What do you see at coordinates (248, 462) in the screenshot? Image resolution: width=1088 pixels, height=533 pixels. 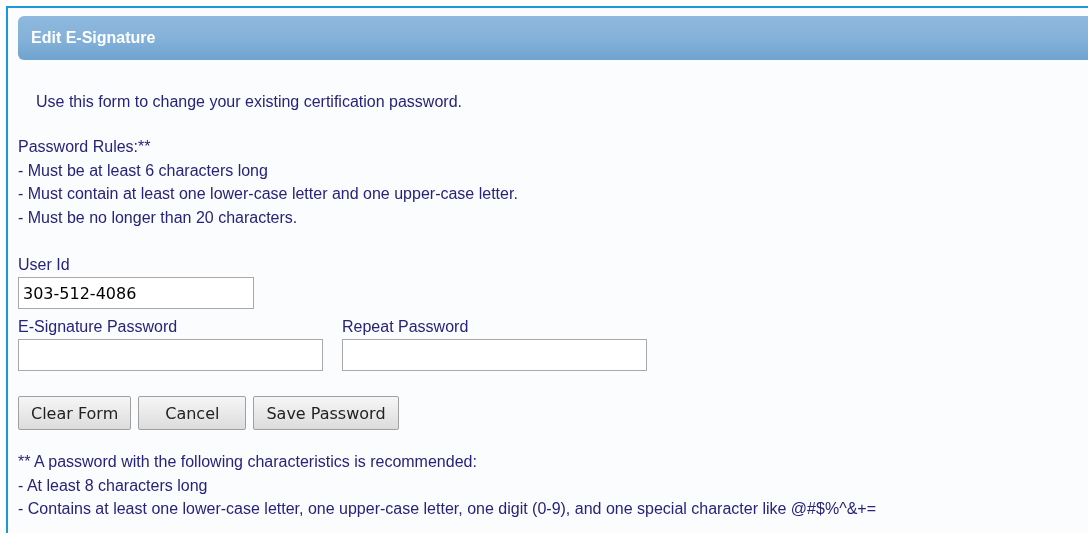 I see `recommendation-heading: ** A password with the following characteristics is recommended:` at bounding box center [248, 462].